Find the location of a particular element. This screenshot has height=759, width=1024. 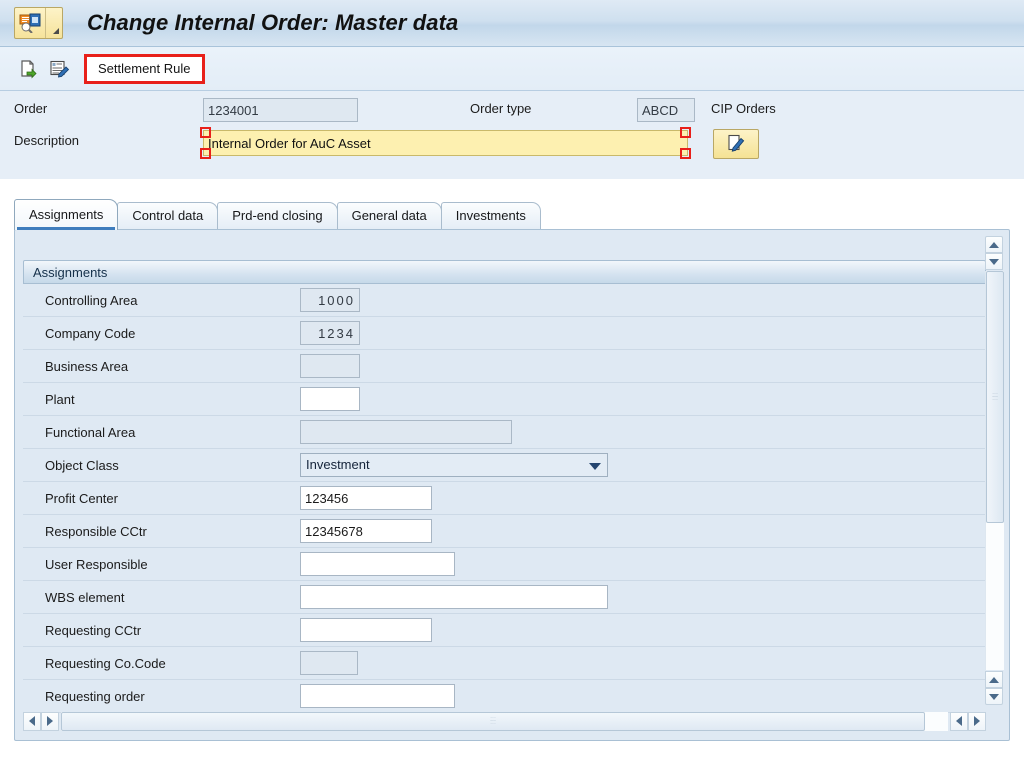

field-control: Investment is located at coordinates (454, 465).